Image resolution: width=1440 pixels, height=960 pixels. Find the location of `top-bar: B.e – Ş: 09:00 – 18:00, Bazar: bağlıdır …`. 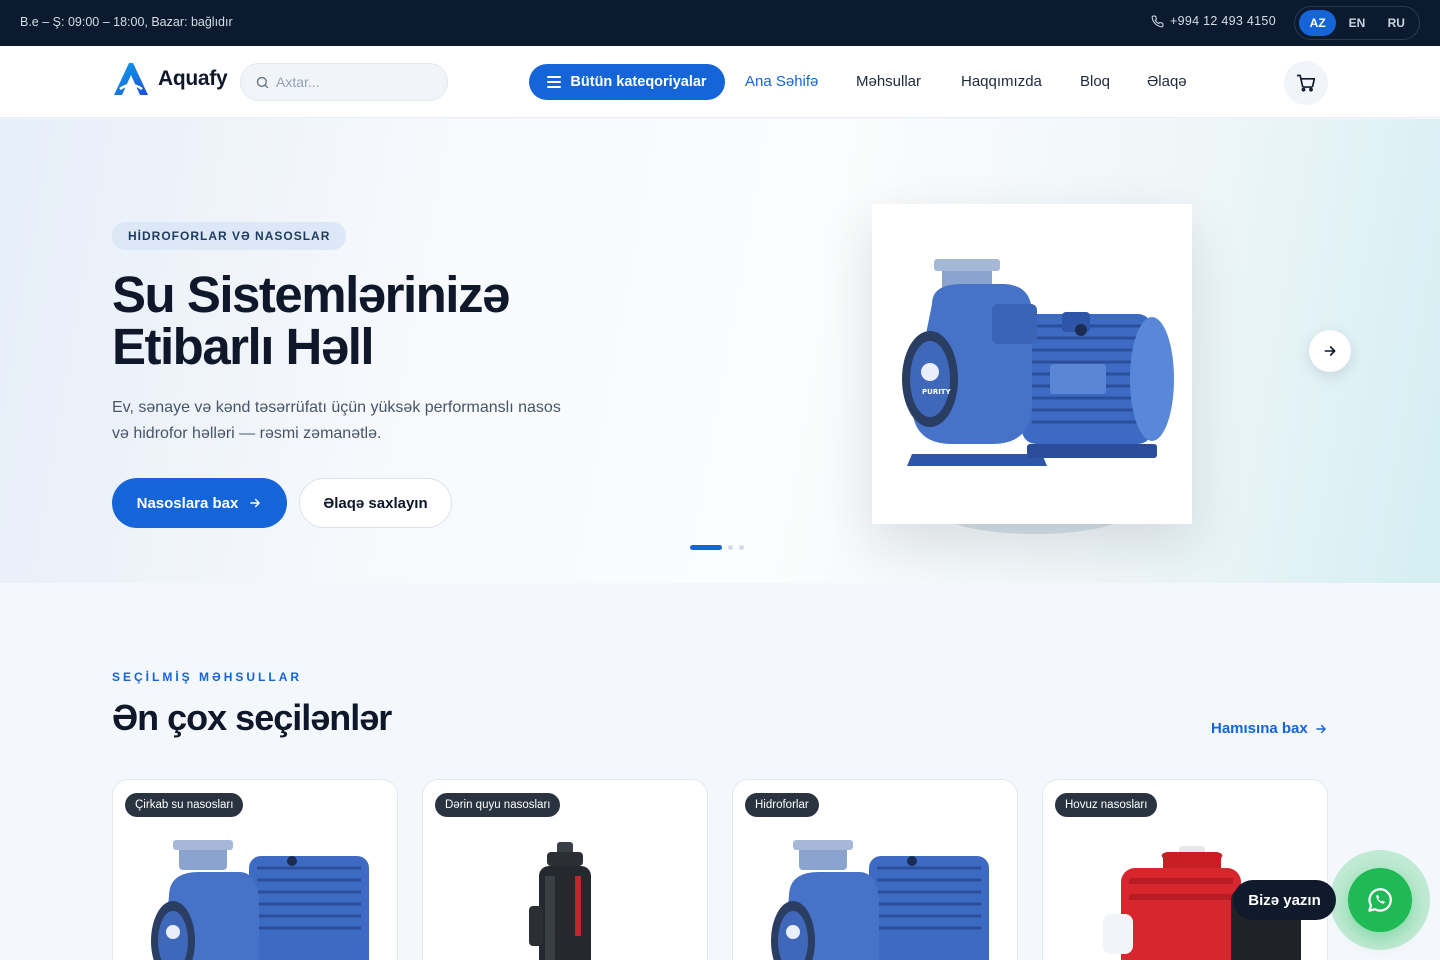

top-bar: B.e – Ş: 09:00 – 18:00, Bazar: bağlıdır … is located at coordinates (720, 23).